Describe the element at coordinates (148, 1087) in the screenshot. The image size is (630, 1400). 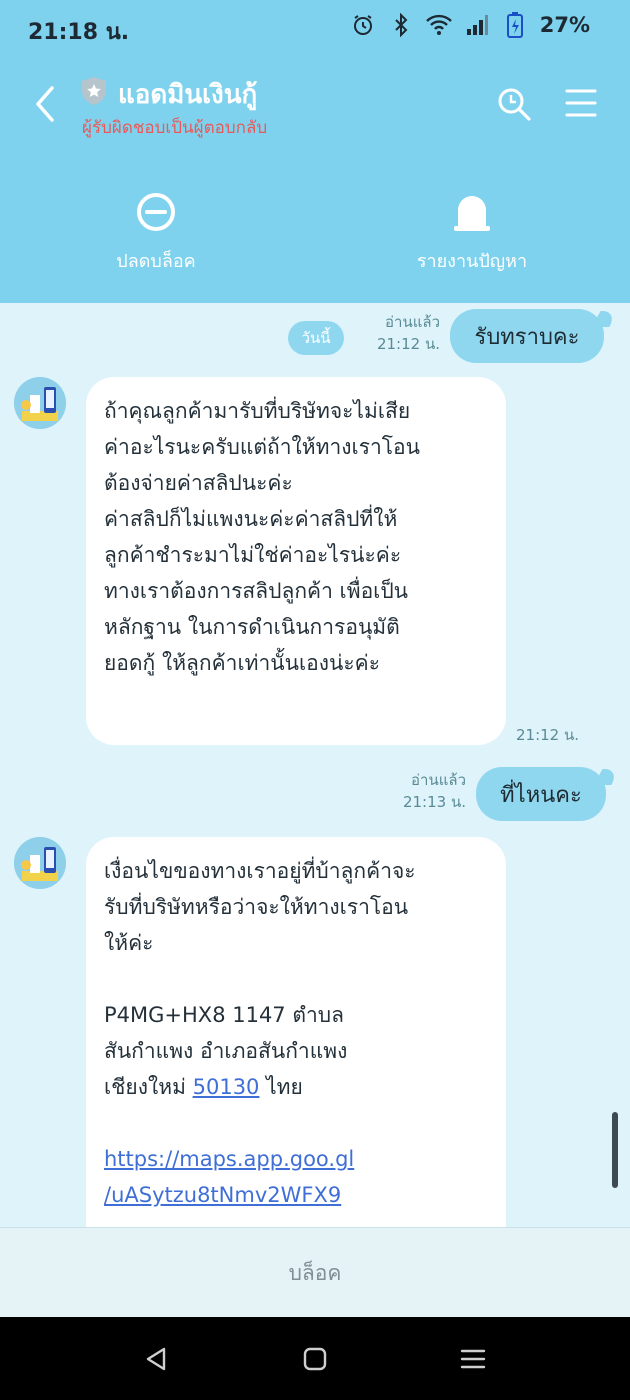
I see `address-city: เชียงใหม่` at that location.